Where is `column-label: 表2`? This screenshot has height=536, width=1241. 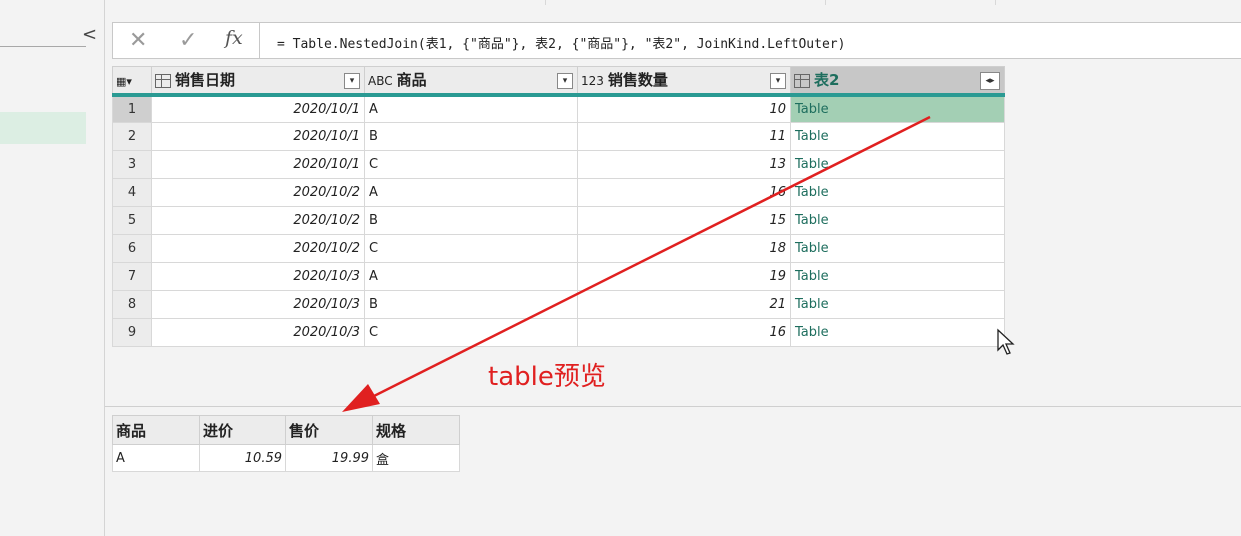 column-label: 表2 is located at coordinates (827, 80).